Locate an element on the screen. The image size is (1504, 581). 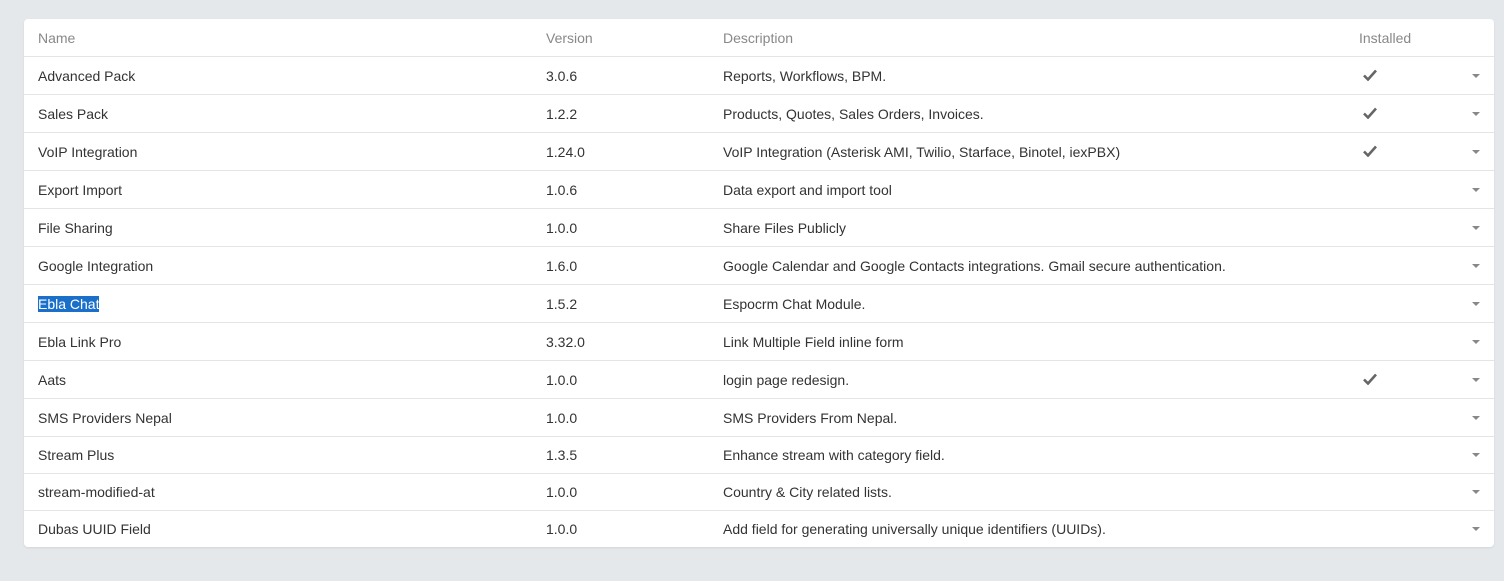
table-header-row: Name Version Description Installed is located at coordinates (759, 38).